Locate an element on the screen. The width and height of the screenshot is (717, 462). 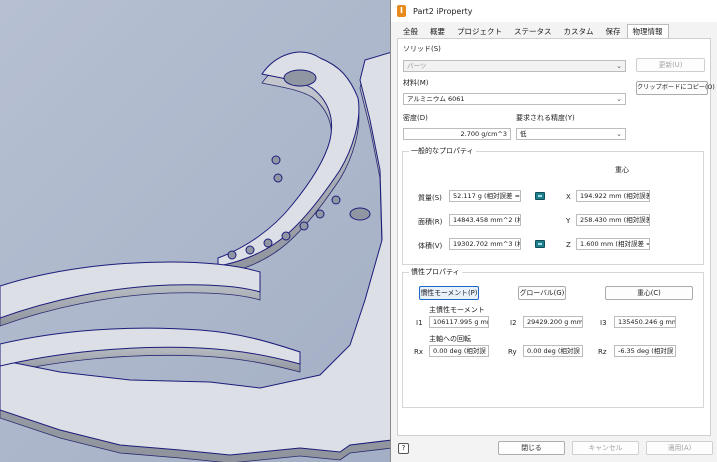
tab-custom: カスタム is located at coordinates (579, 31).